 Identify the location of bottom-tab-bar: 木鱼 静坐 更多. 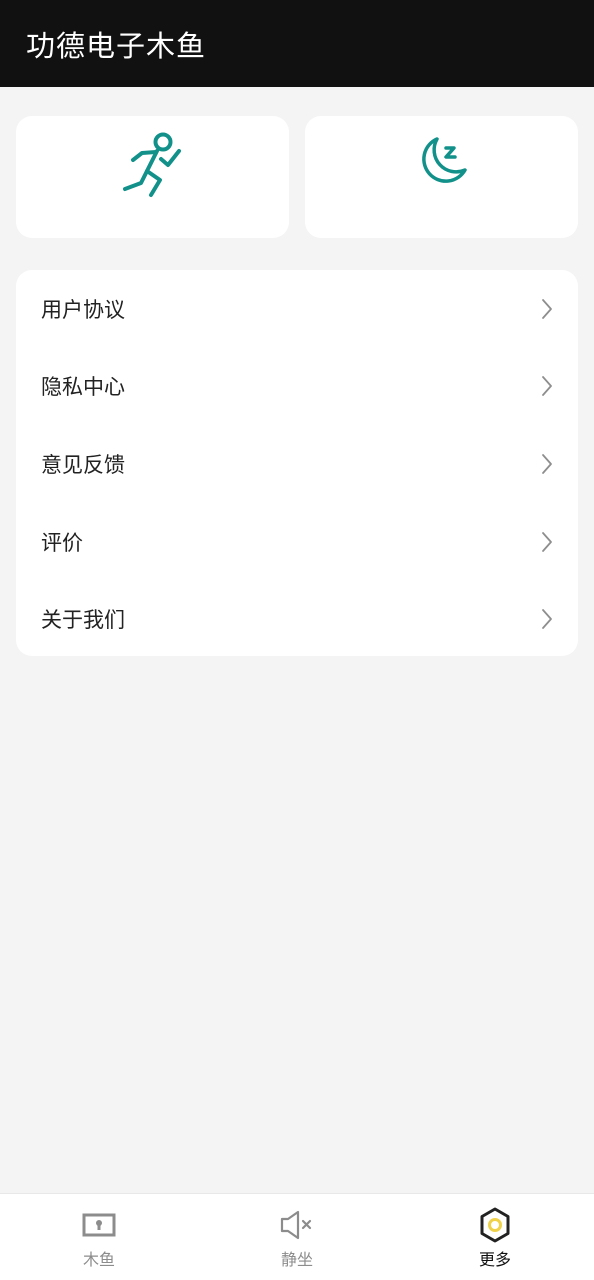
(297, 1236).